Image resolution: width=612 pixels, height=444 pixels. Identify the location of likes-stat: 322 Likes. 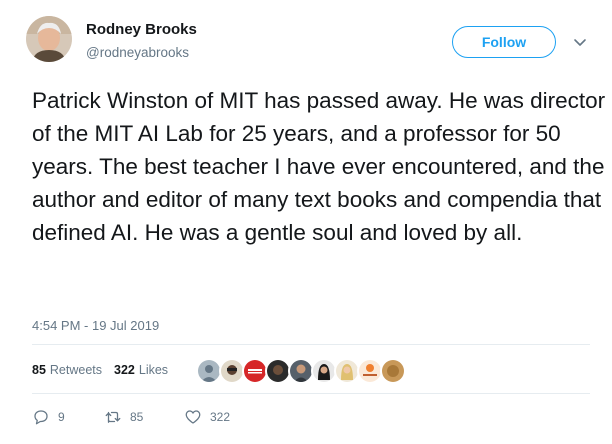
(141, 370).